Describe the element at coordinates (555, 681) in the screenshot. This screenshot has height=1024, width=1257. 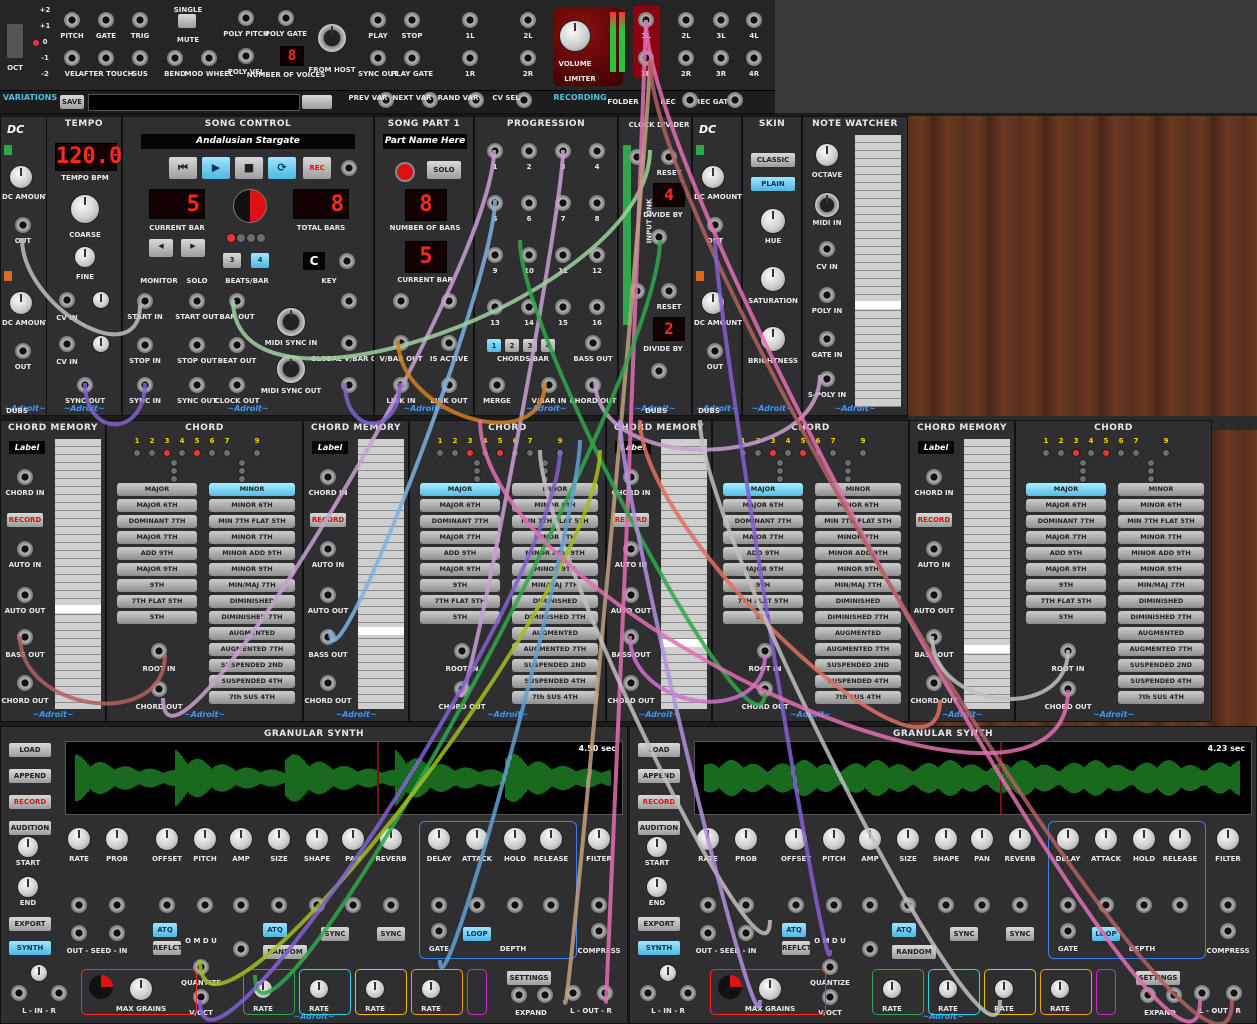
I see `chord-btn-suspended-4th-2: SUSPENDED 4TH` at that location.